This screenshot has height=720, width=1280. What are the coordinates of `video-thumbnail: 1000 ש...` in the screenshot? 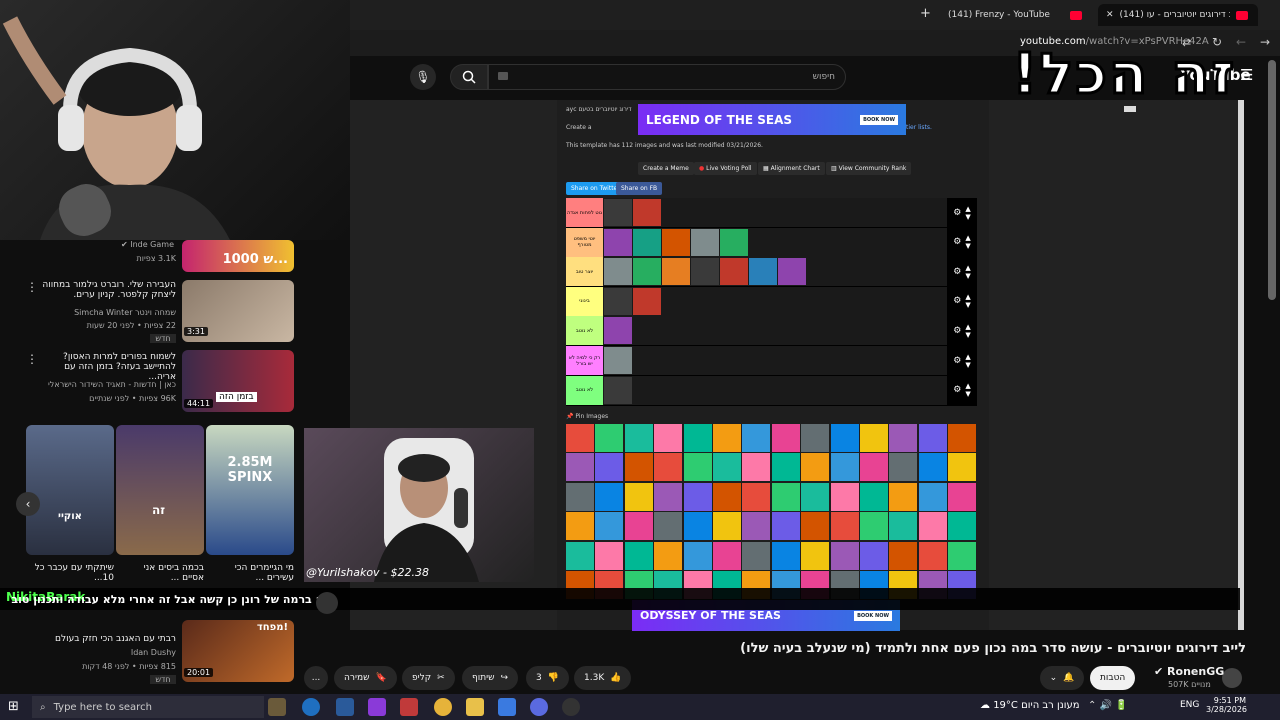 It's located at (238, 256).